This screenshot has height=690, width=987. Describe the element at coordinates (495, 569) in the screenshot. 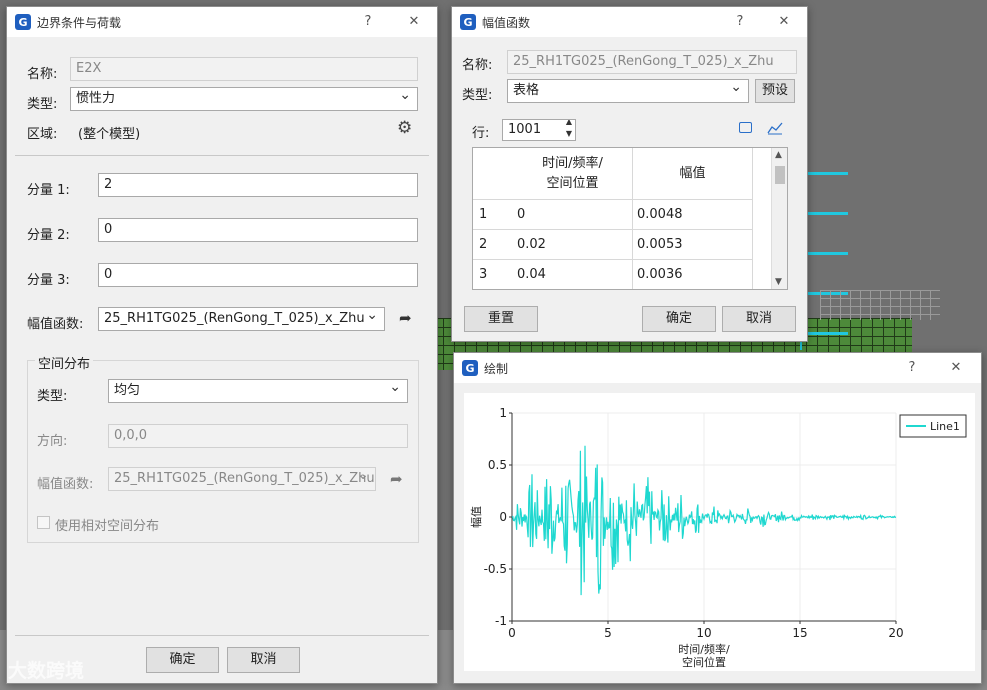

I see `y-tick-label: -0.5` at that location.